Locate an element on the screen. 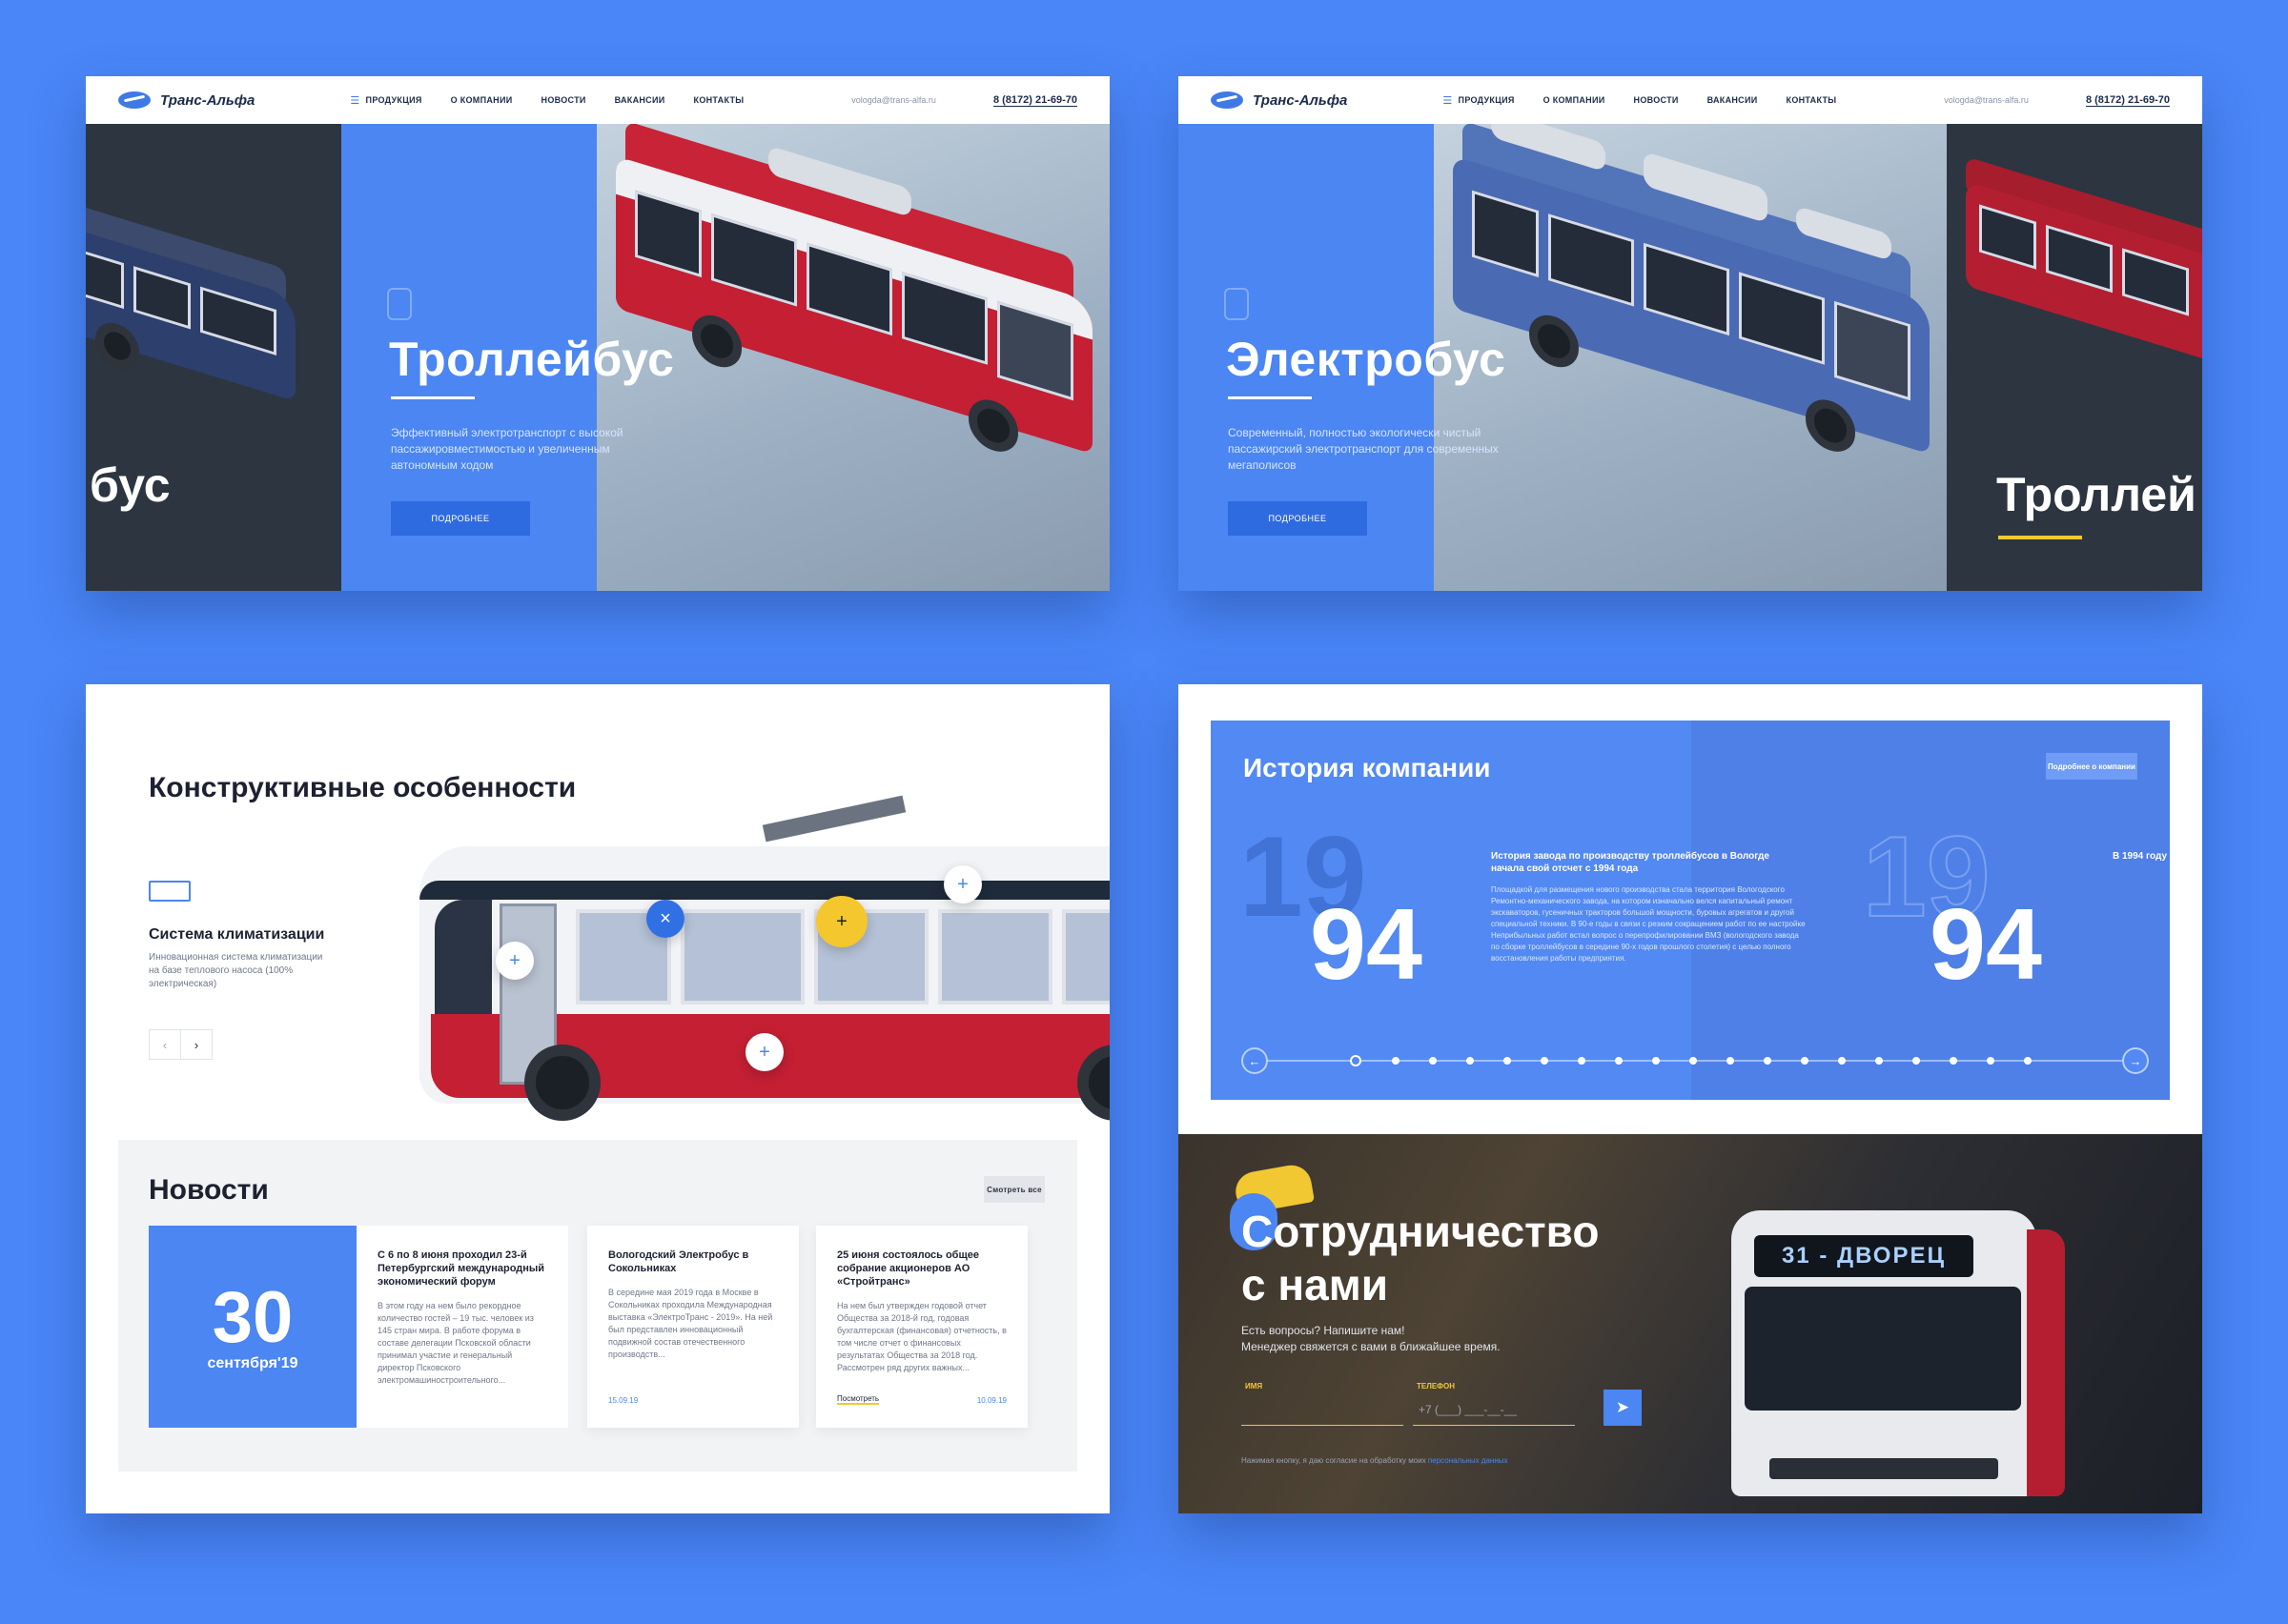 The height and width of the screenshot is (1624, 2288). bus-image-trolleybus is located at coordinates (855, 315).